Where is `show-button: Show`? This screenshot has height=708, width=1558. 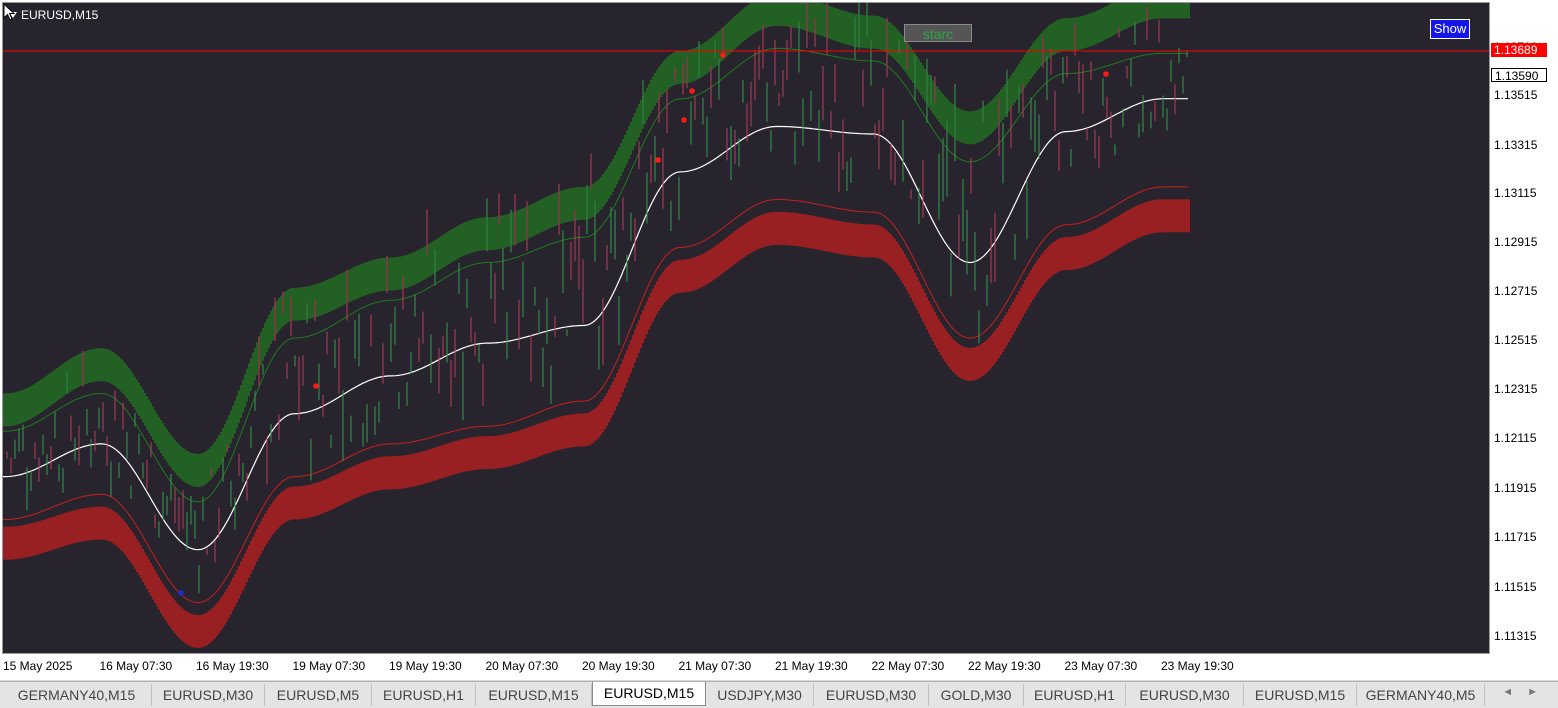 show-button: Show is located at coordinates (1450, 29).